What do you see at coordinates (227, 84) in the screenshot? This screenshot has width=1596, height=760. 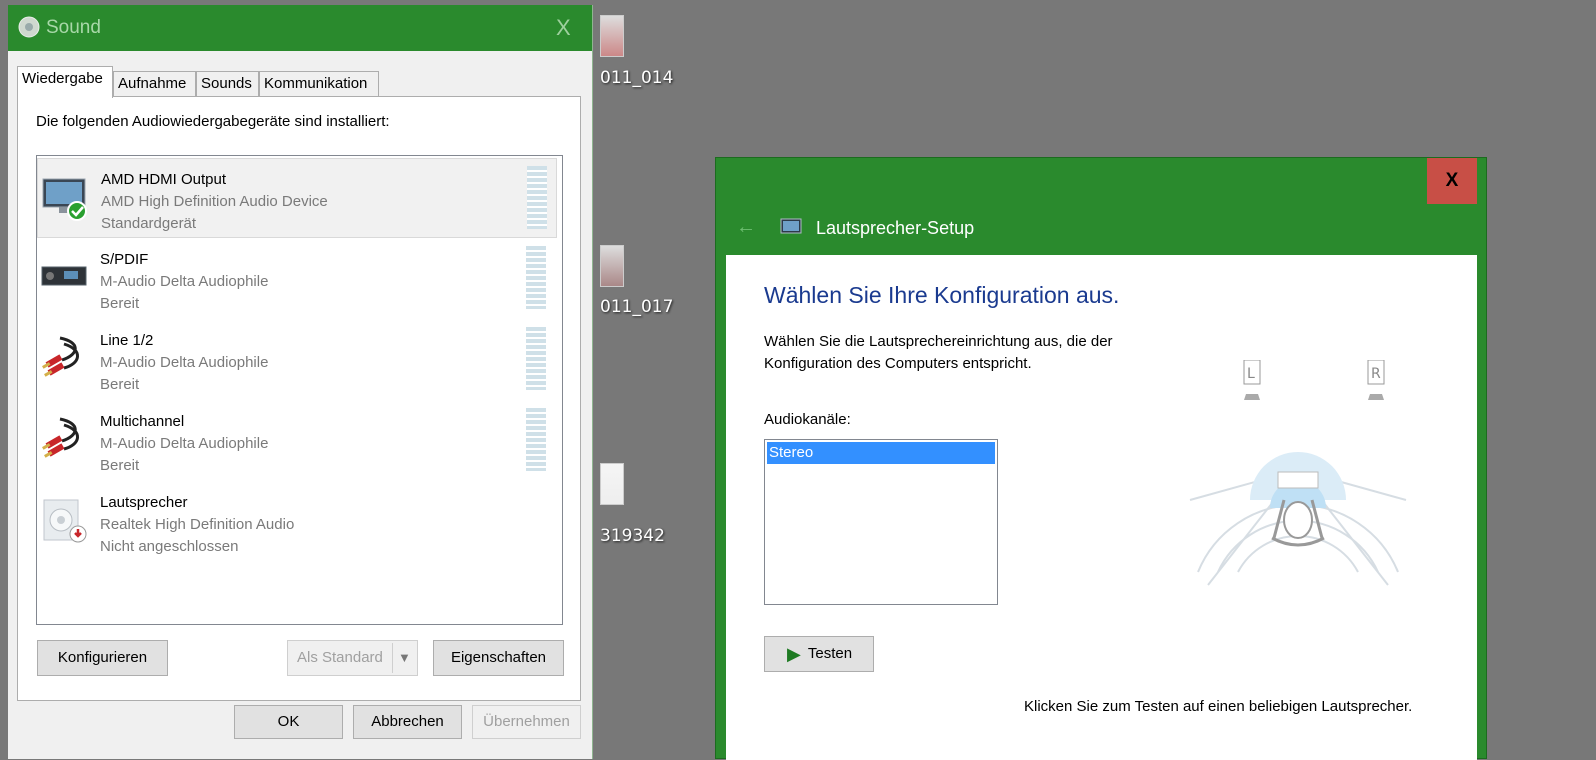 I see `tab-sounds: Sounds` at bounding box center [227, 84].